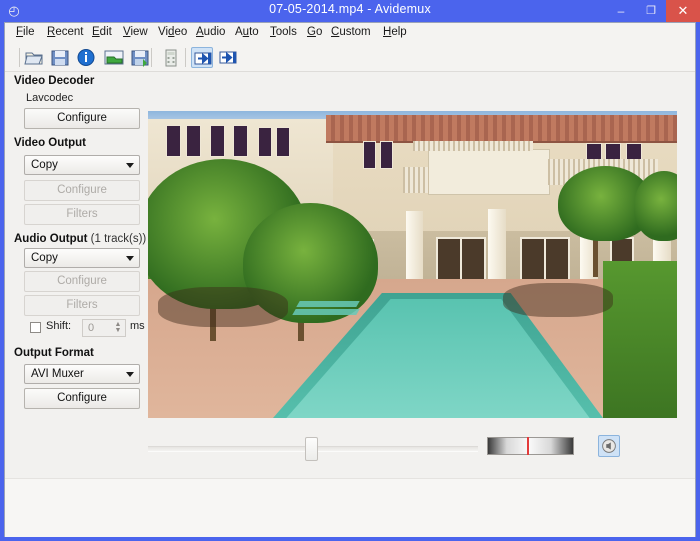  I want to click on video-output-filters-button: Filters, so click(82, 214).